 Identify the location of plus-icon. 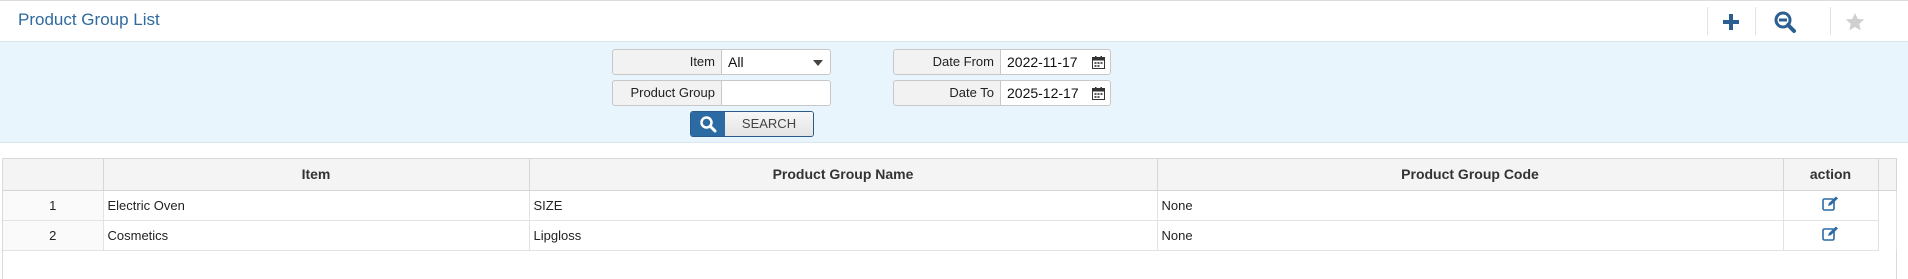
(1731, 22).